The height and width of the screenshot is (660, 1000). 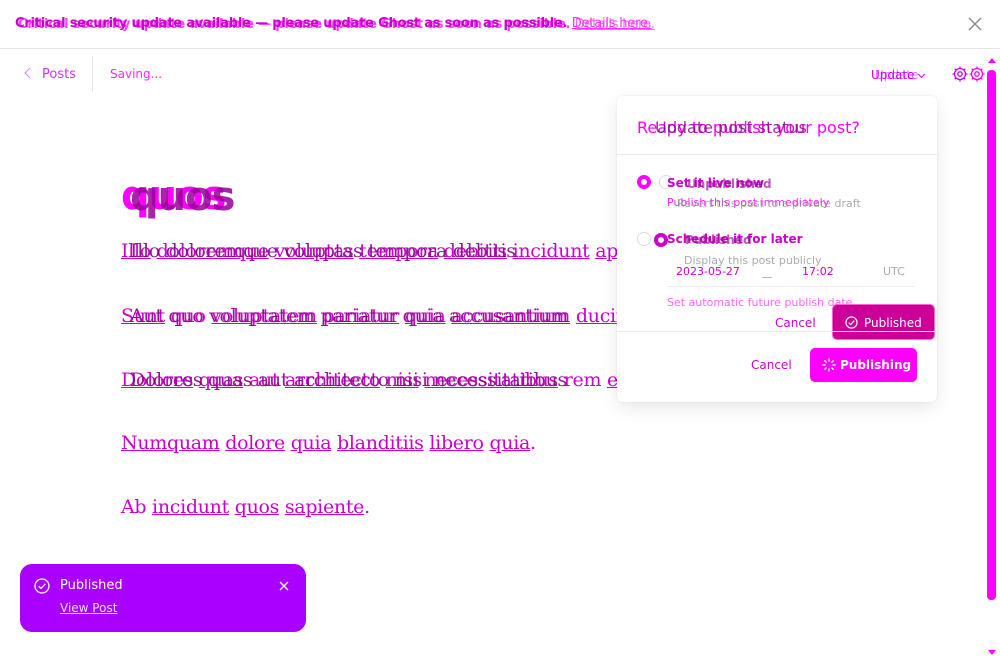 I want to click on paragraph-4-token: libero, so click(x=456, y=443).